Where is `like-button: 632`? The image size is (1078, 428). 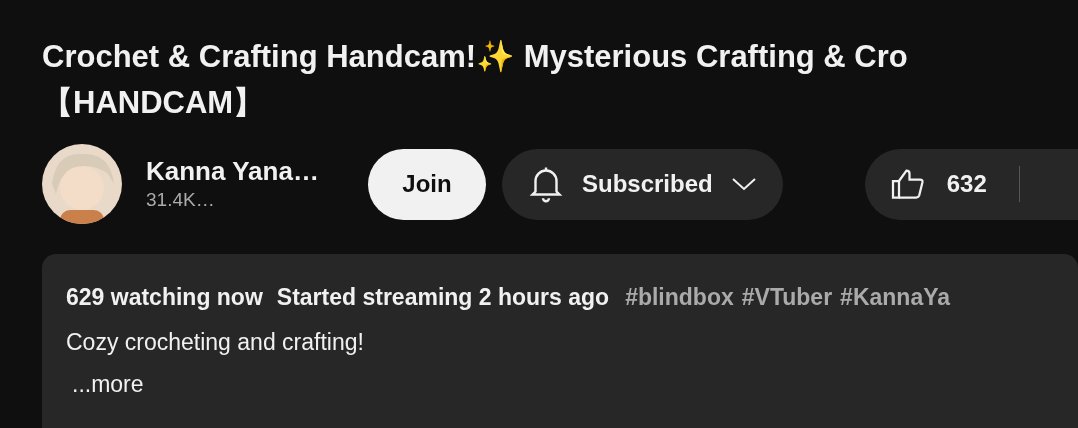
like-button: 632 is located at coordinates (954, 184).